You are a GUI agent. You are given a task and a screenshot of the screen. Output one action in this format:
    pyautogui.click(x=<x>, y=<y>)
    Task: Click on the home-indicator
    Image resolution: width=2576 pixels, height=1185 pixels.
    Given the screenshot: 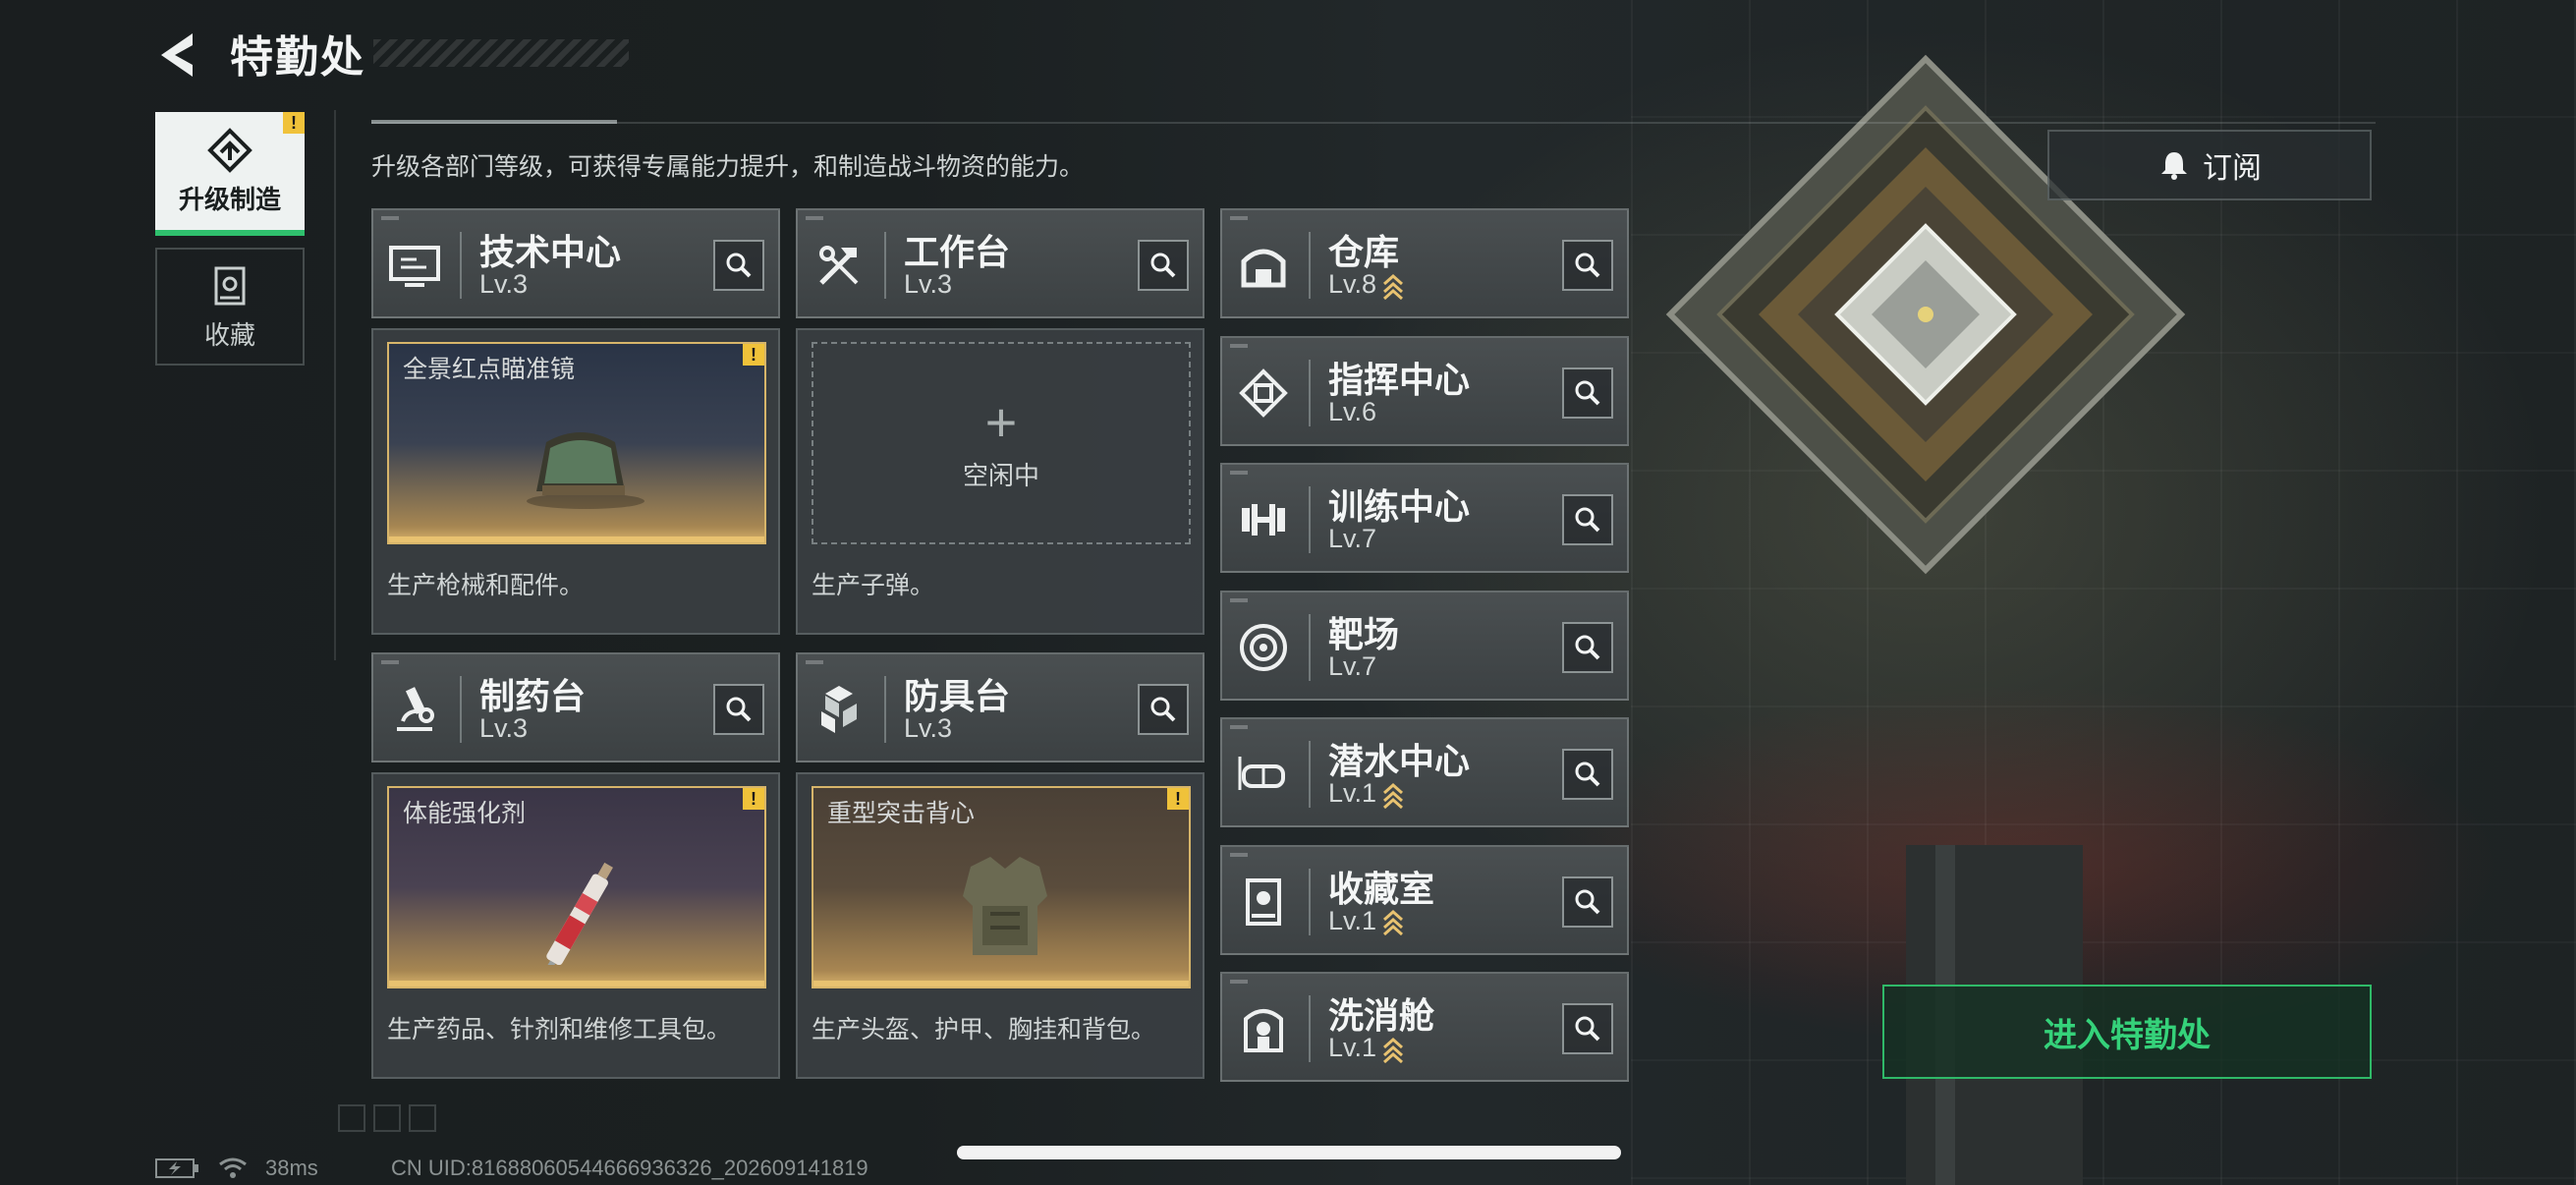 What is the action you would take?
    pyautogui.click(x=1289, y=1153)
    